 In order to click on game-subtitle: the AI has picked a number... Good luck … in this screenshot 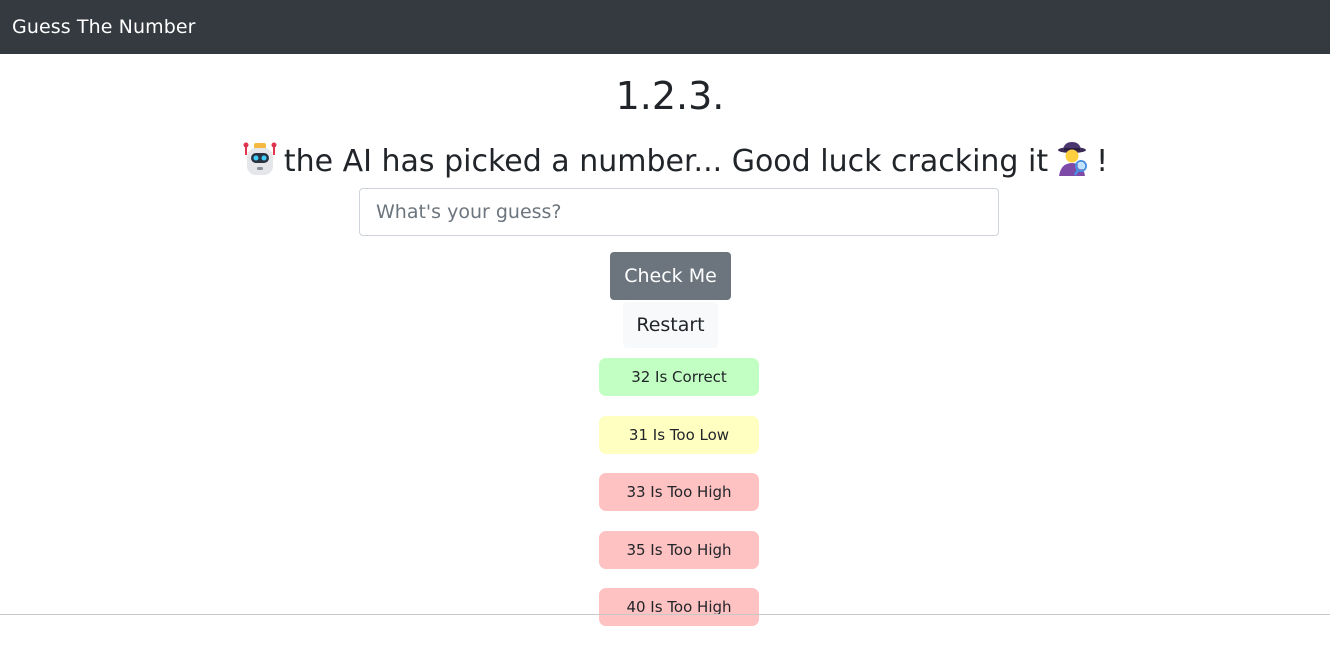, I will do `click(665, 162)`.